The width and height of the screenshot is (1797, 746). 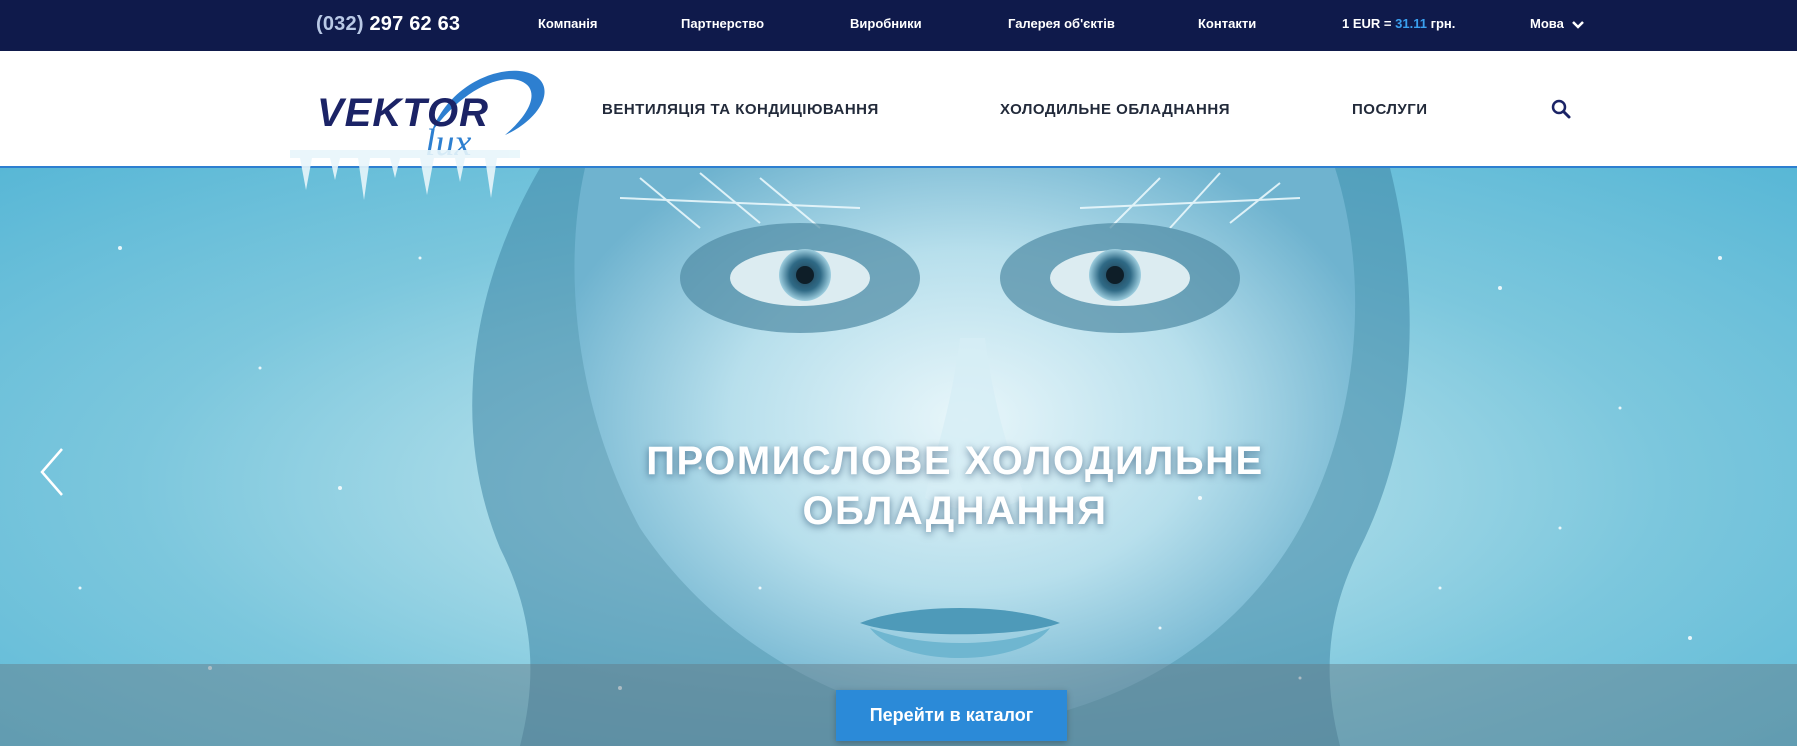 What do you see at coordinates (740, 109) in the screenshot?
I see `nav-ventilation: ВЕНТИЛЯЦІЯ ТА КОНДИЦІЮВАННЯ` at bounding box center [740, 109].